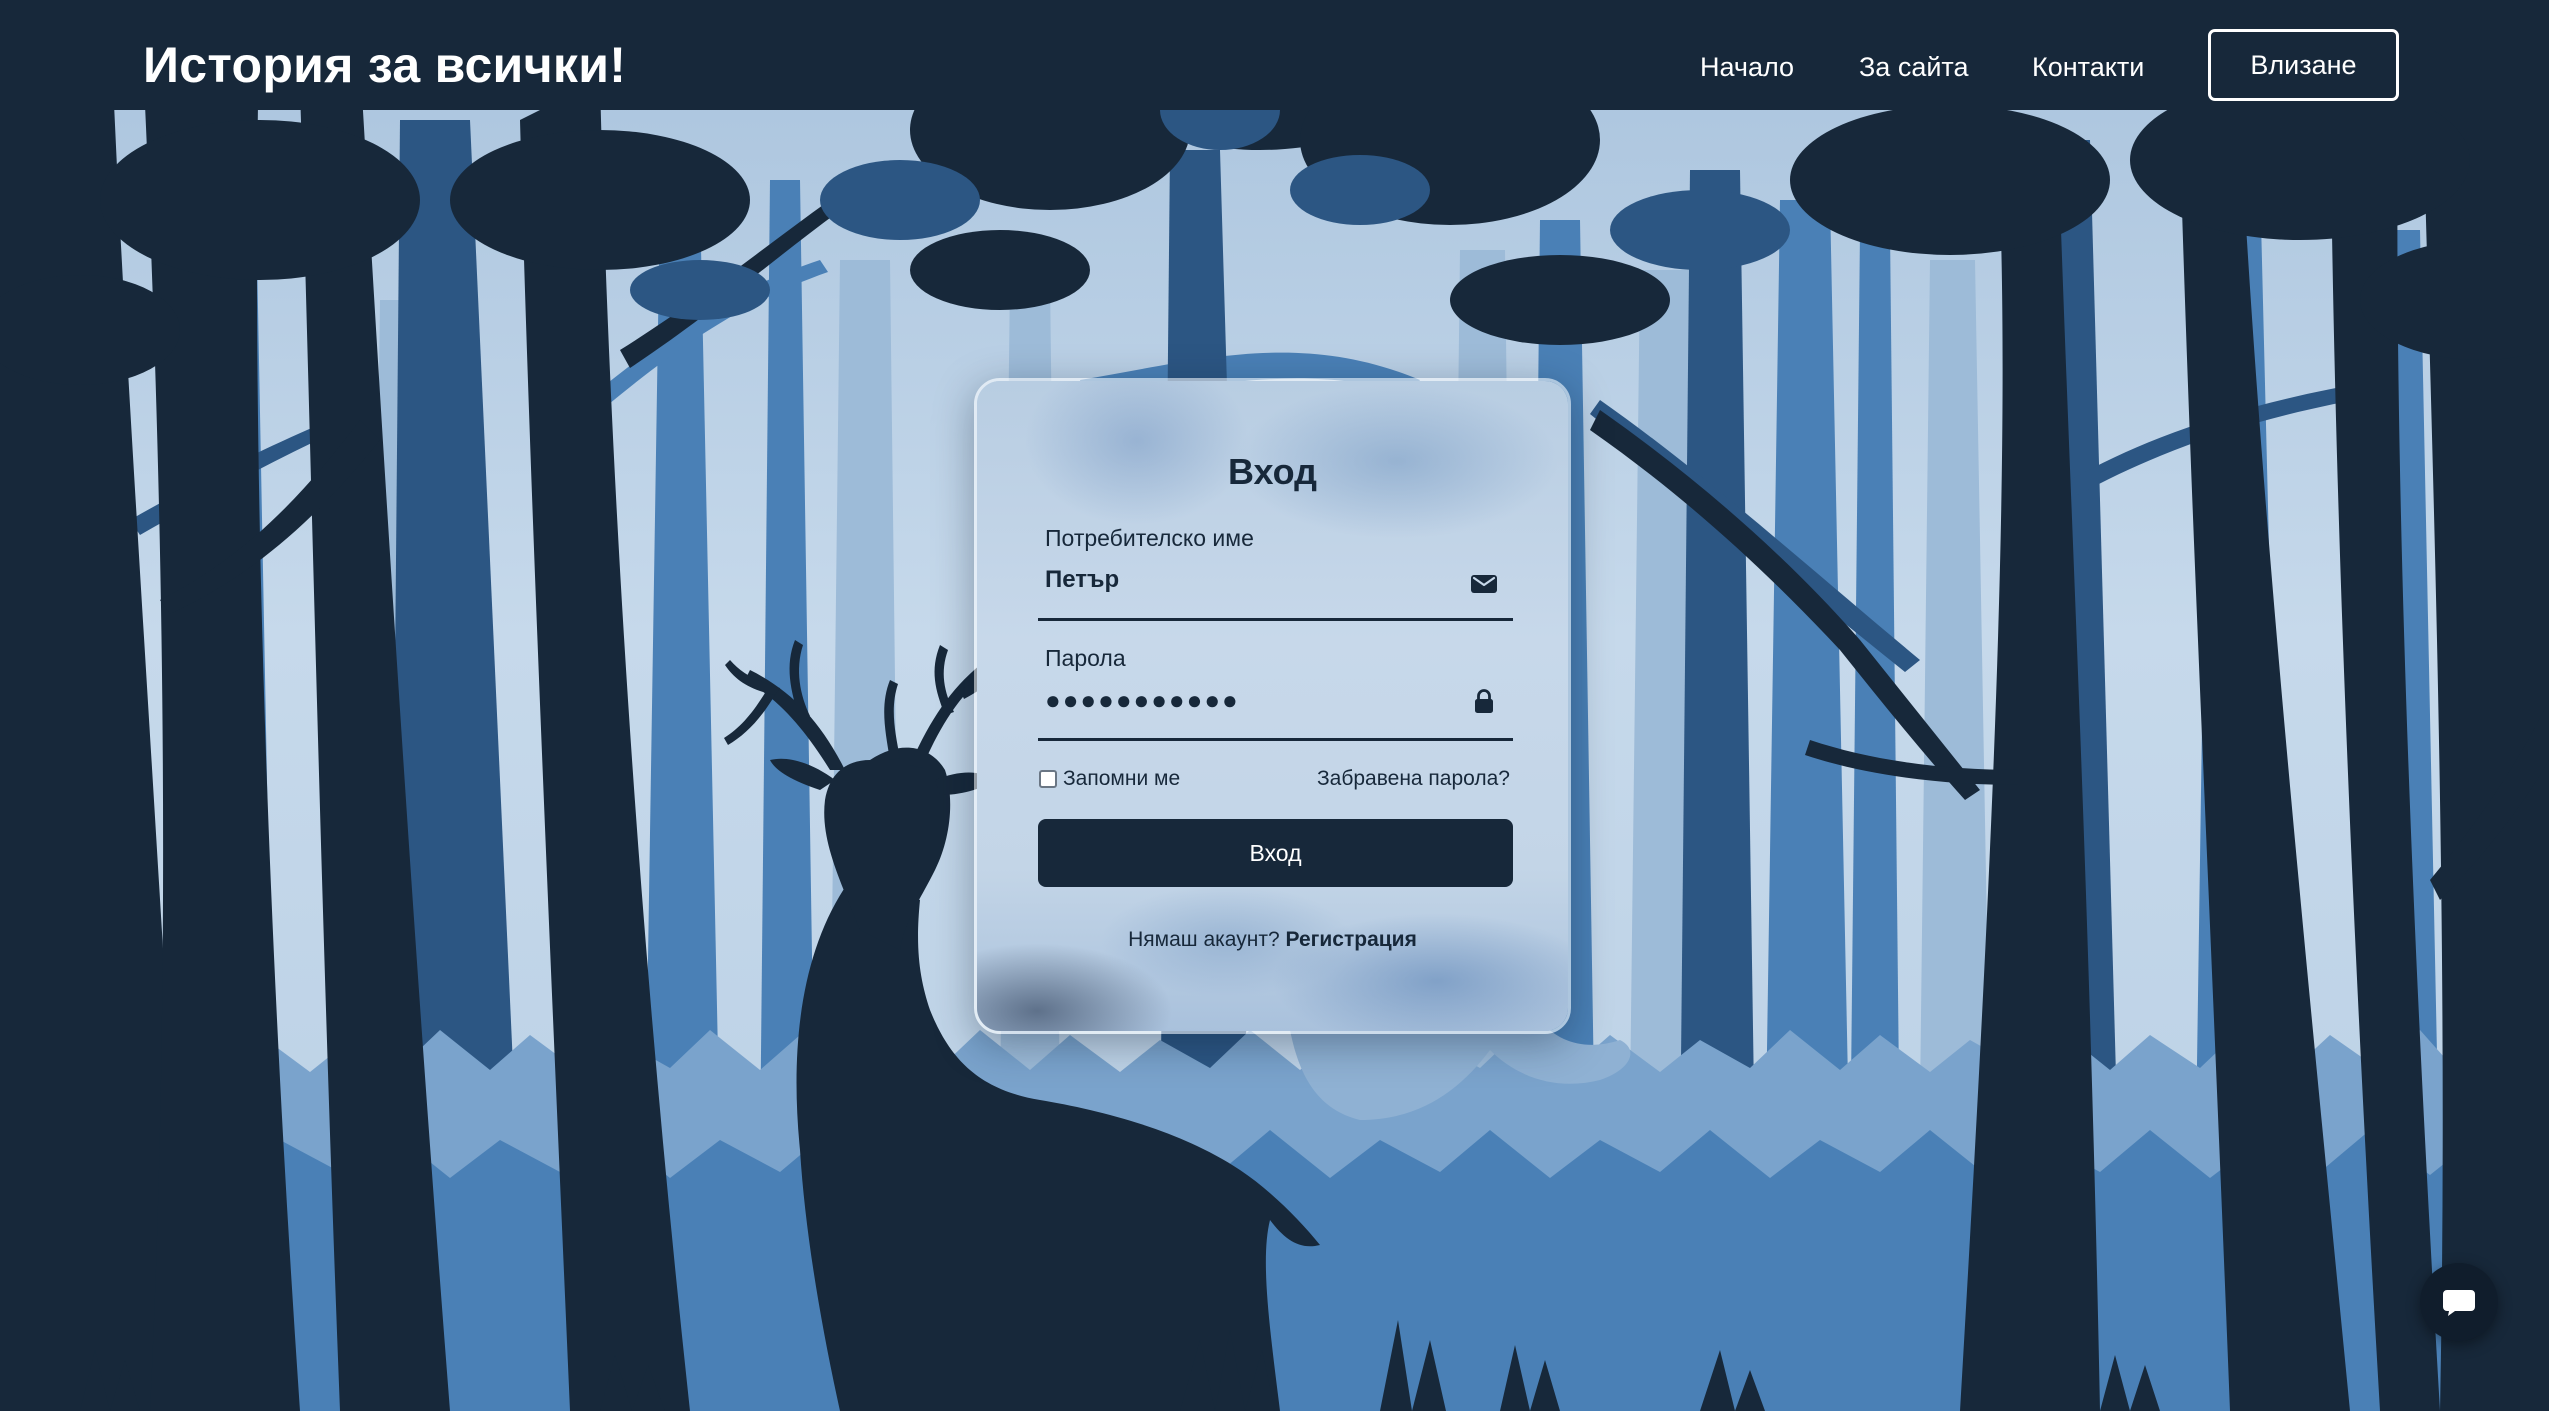  What do you see at coordinates (1149, 538) in the screenshot?
I see `username-label: Потребителско име` at bounding box center [1149, 538].